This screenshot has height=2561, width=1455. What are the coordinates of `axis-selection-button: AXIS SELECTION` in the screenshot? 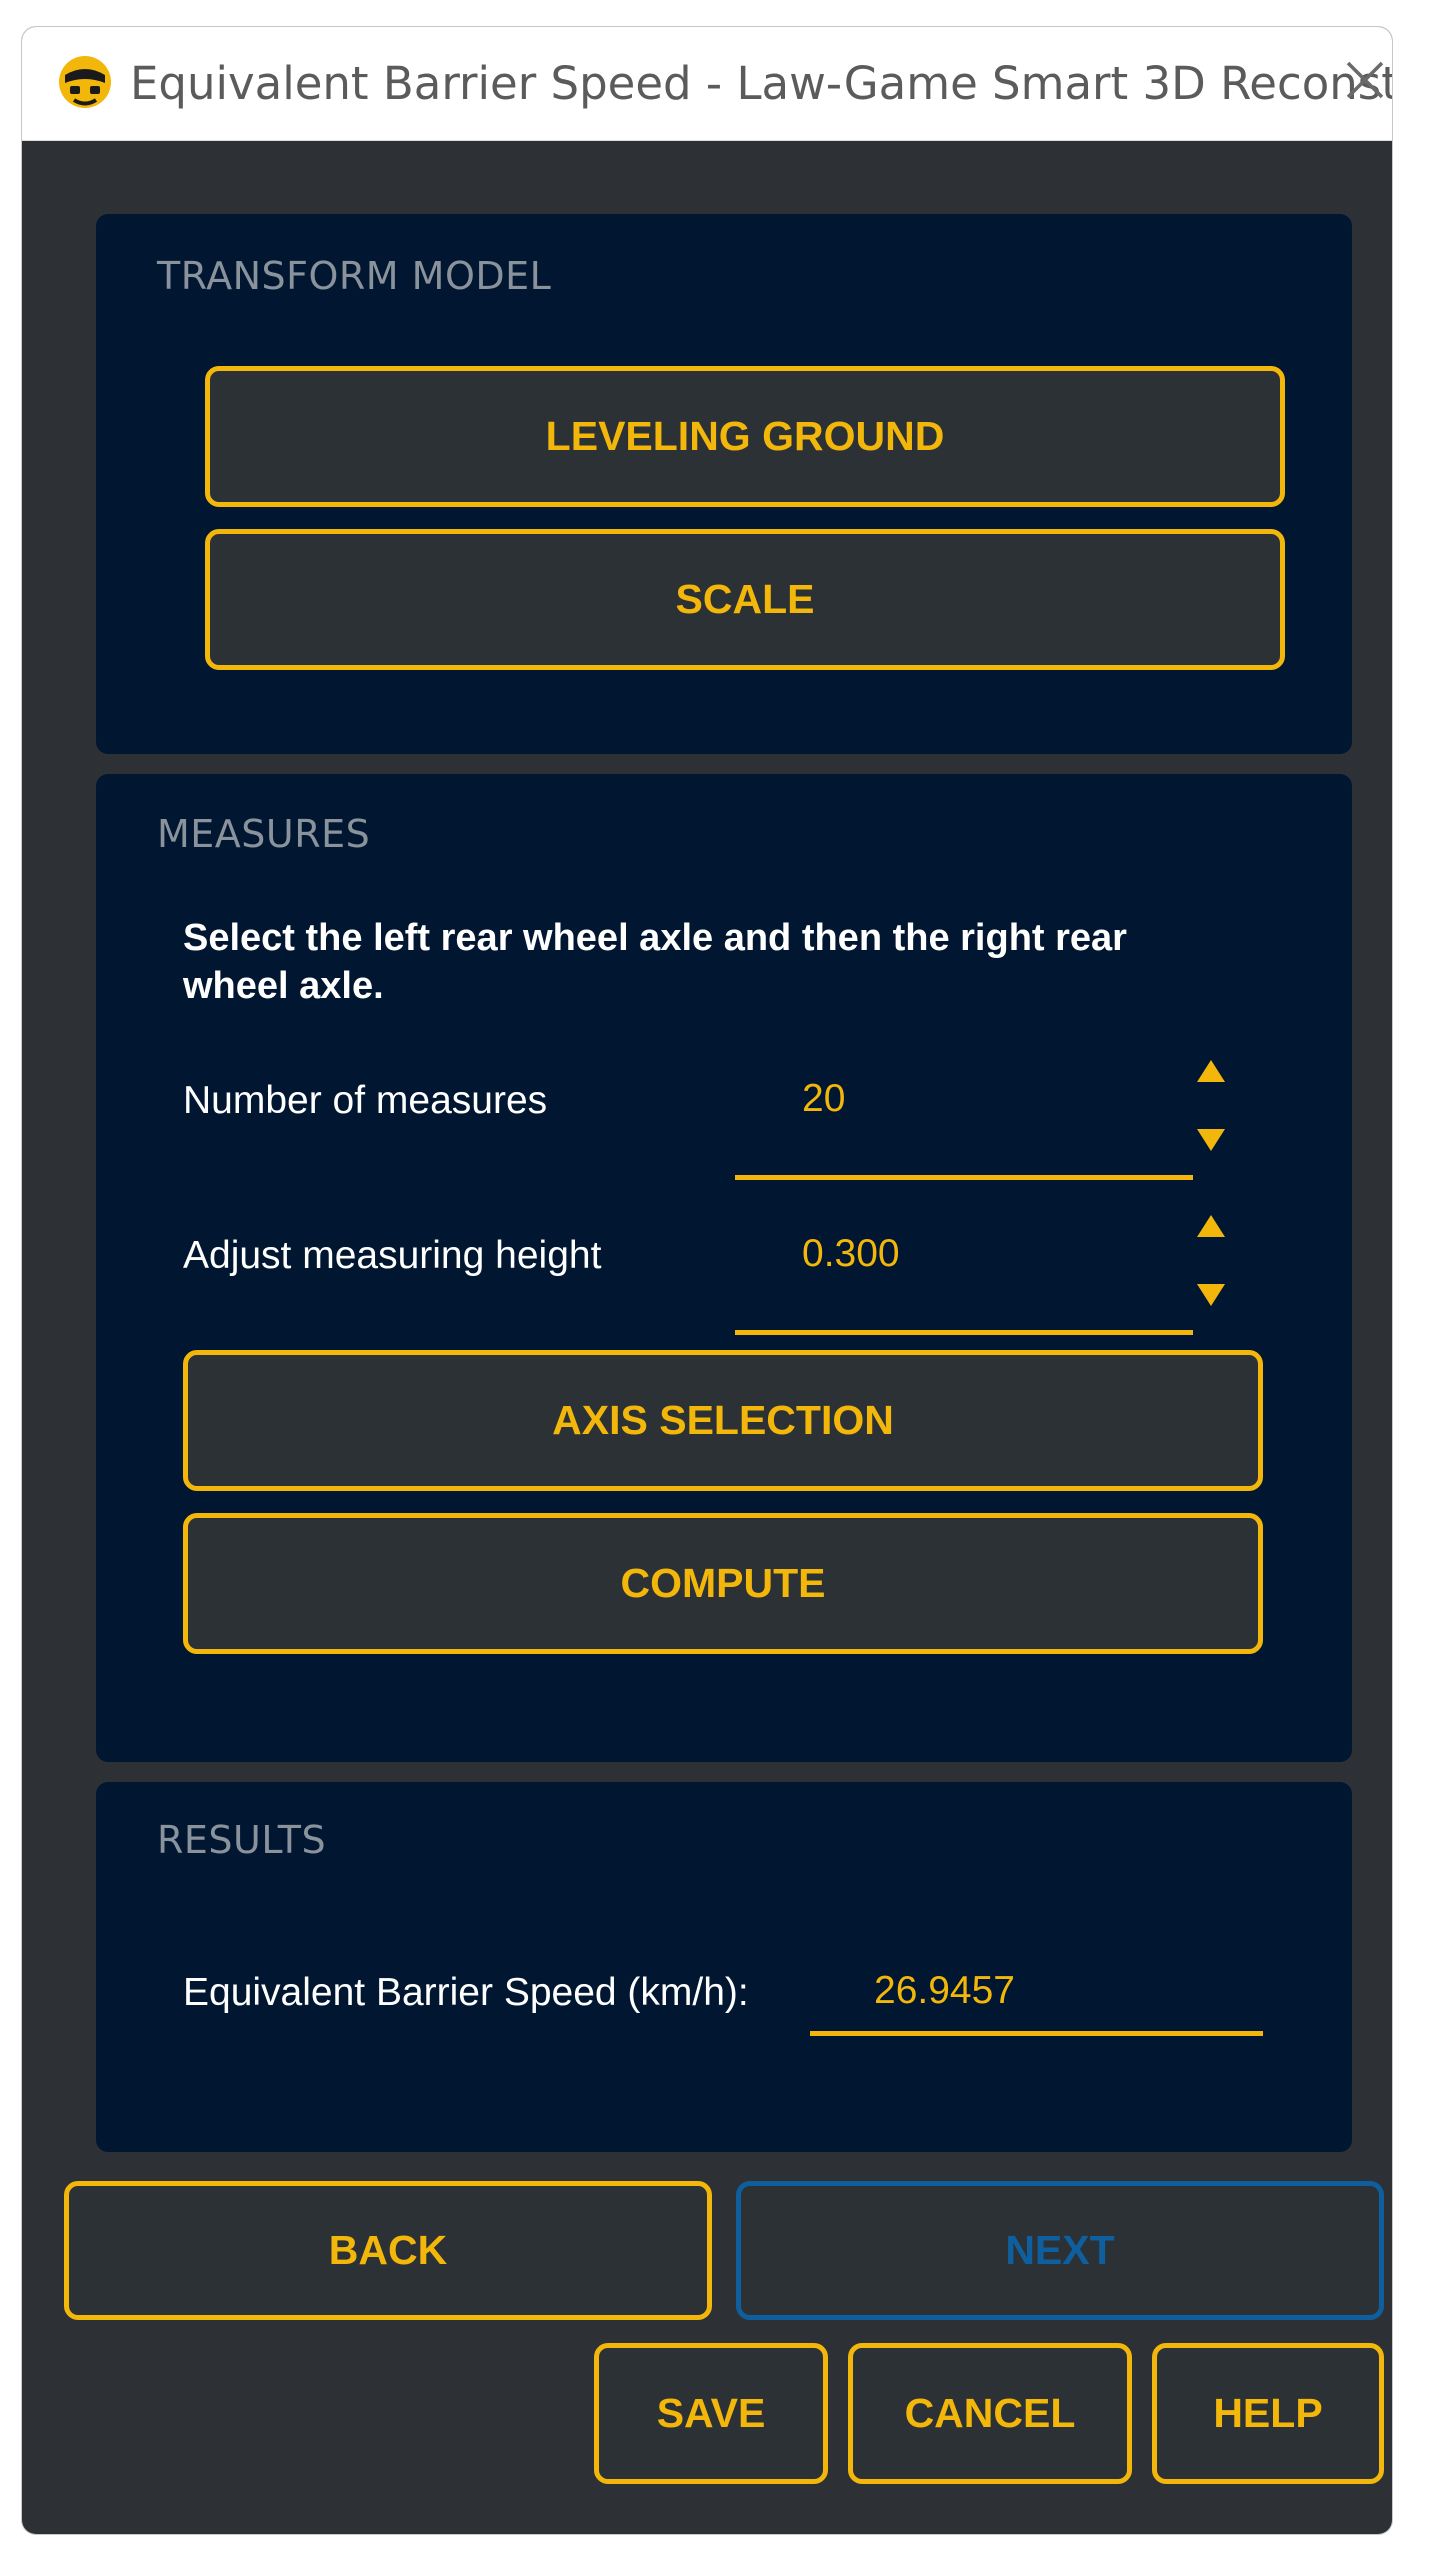 It's located at (723, 1420).